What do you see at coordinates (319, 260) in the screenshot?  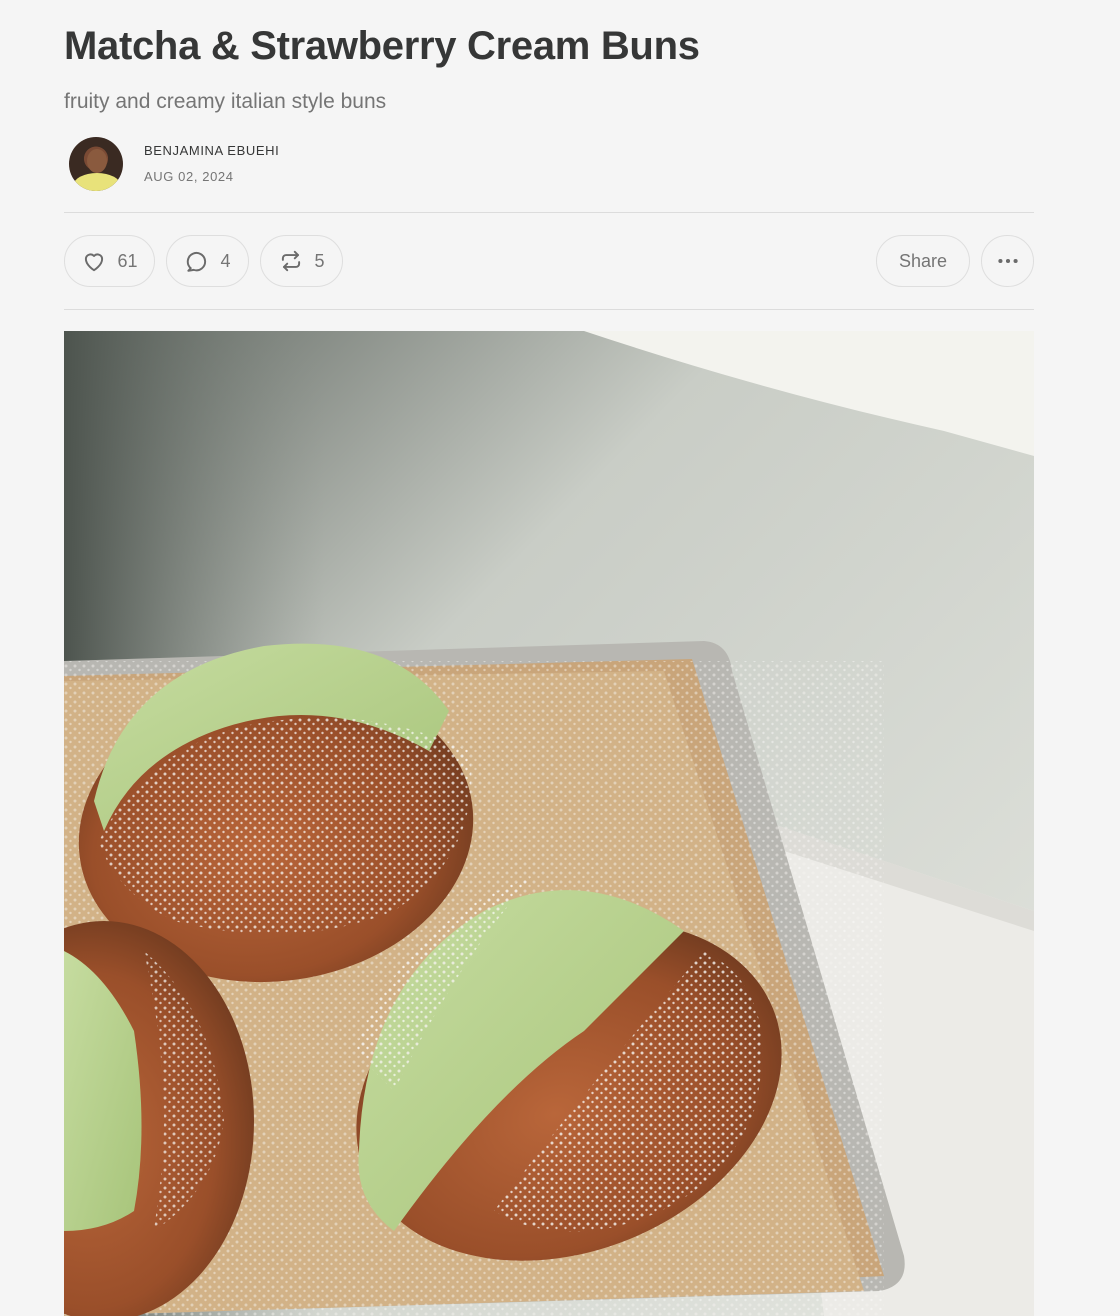 I see `restack-count: 5` at bounding box center [319, 260].